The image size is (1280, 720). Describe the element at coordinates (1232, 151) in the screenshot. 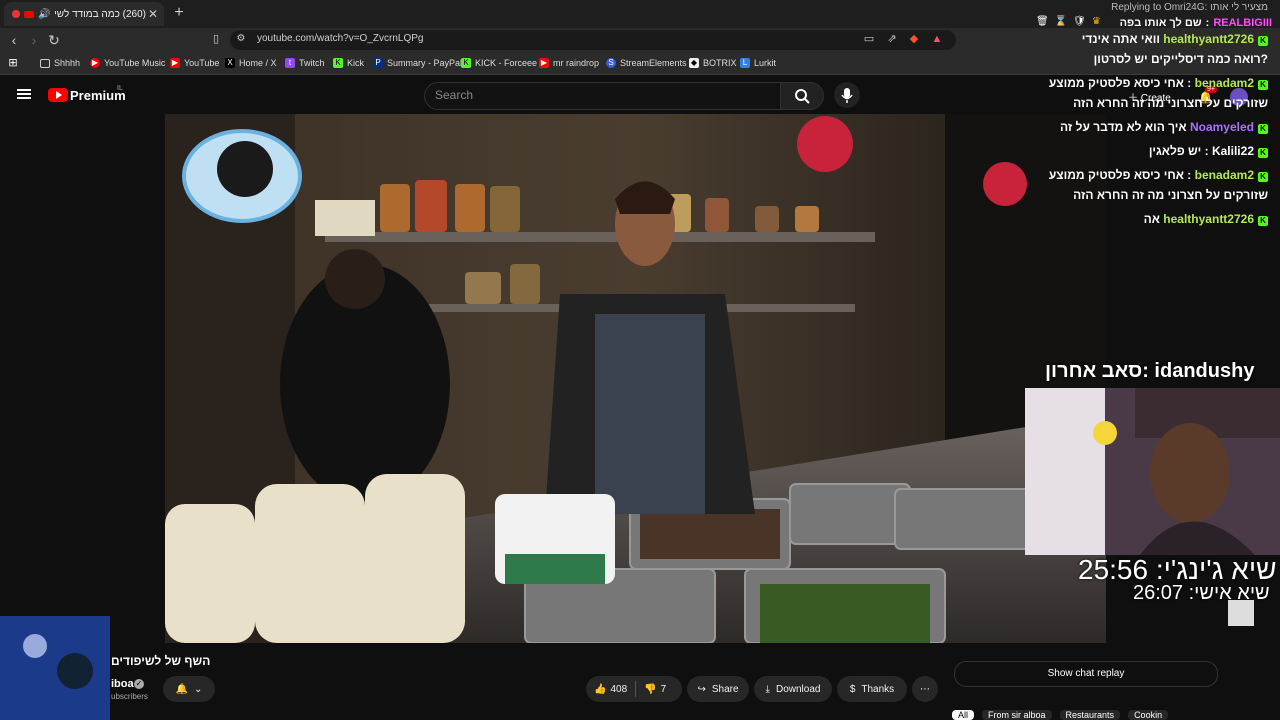

I see `chat-username: Kalili22` at that location.